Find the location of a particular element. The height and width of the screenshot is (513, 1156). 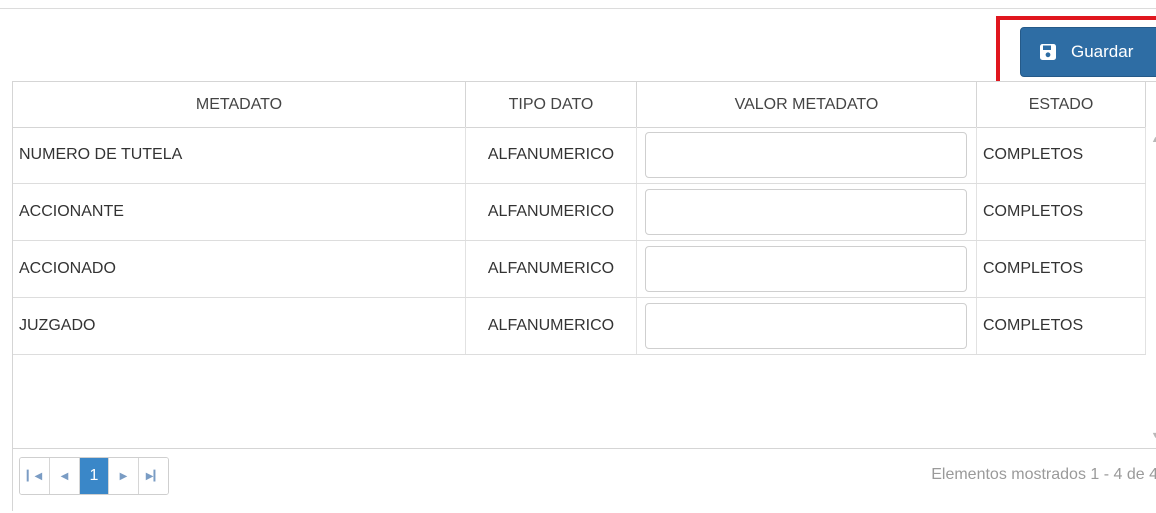

save-button: Guardar is located at coordinates (1088, 52).